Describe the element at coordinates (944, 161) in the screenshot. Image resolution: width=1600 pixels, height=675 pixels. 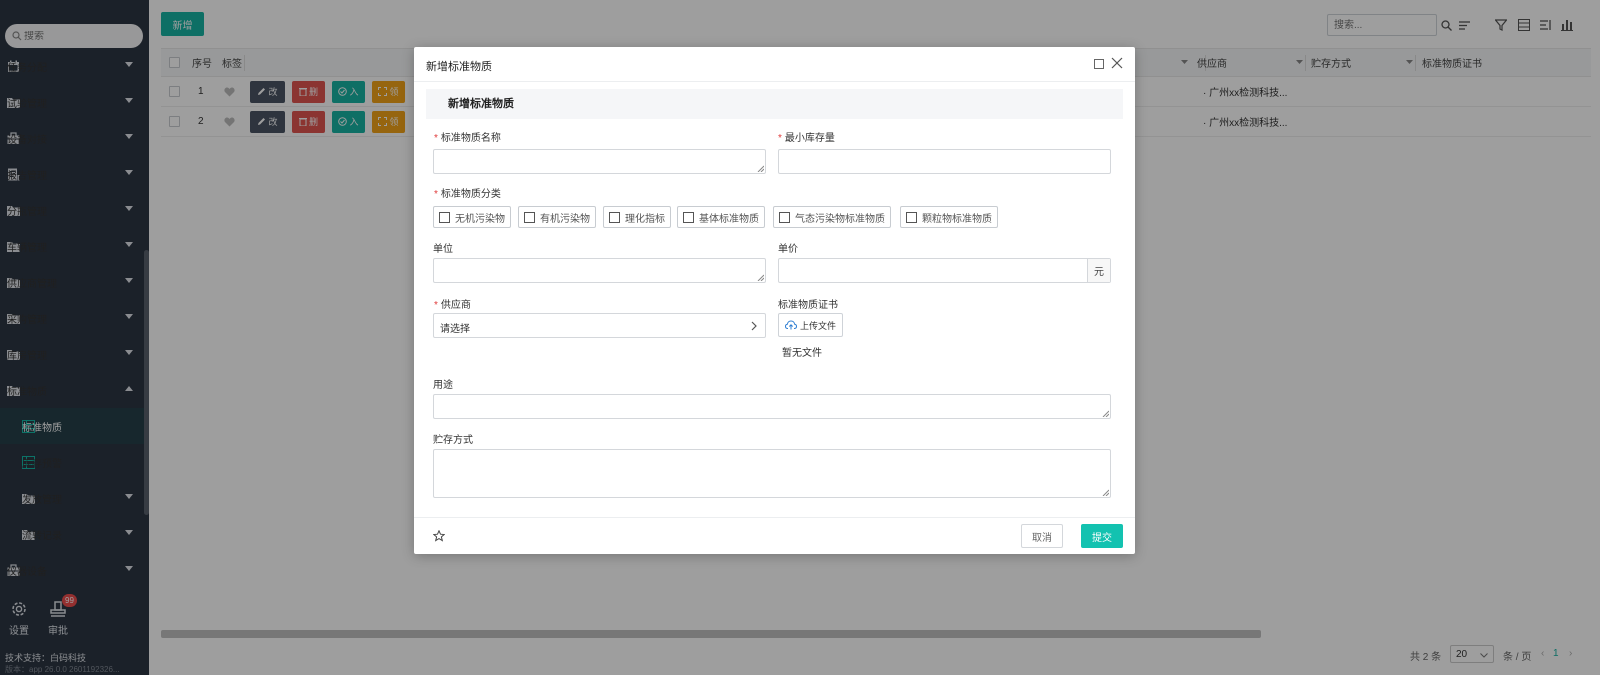
I see `min-stock-field` at that location.